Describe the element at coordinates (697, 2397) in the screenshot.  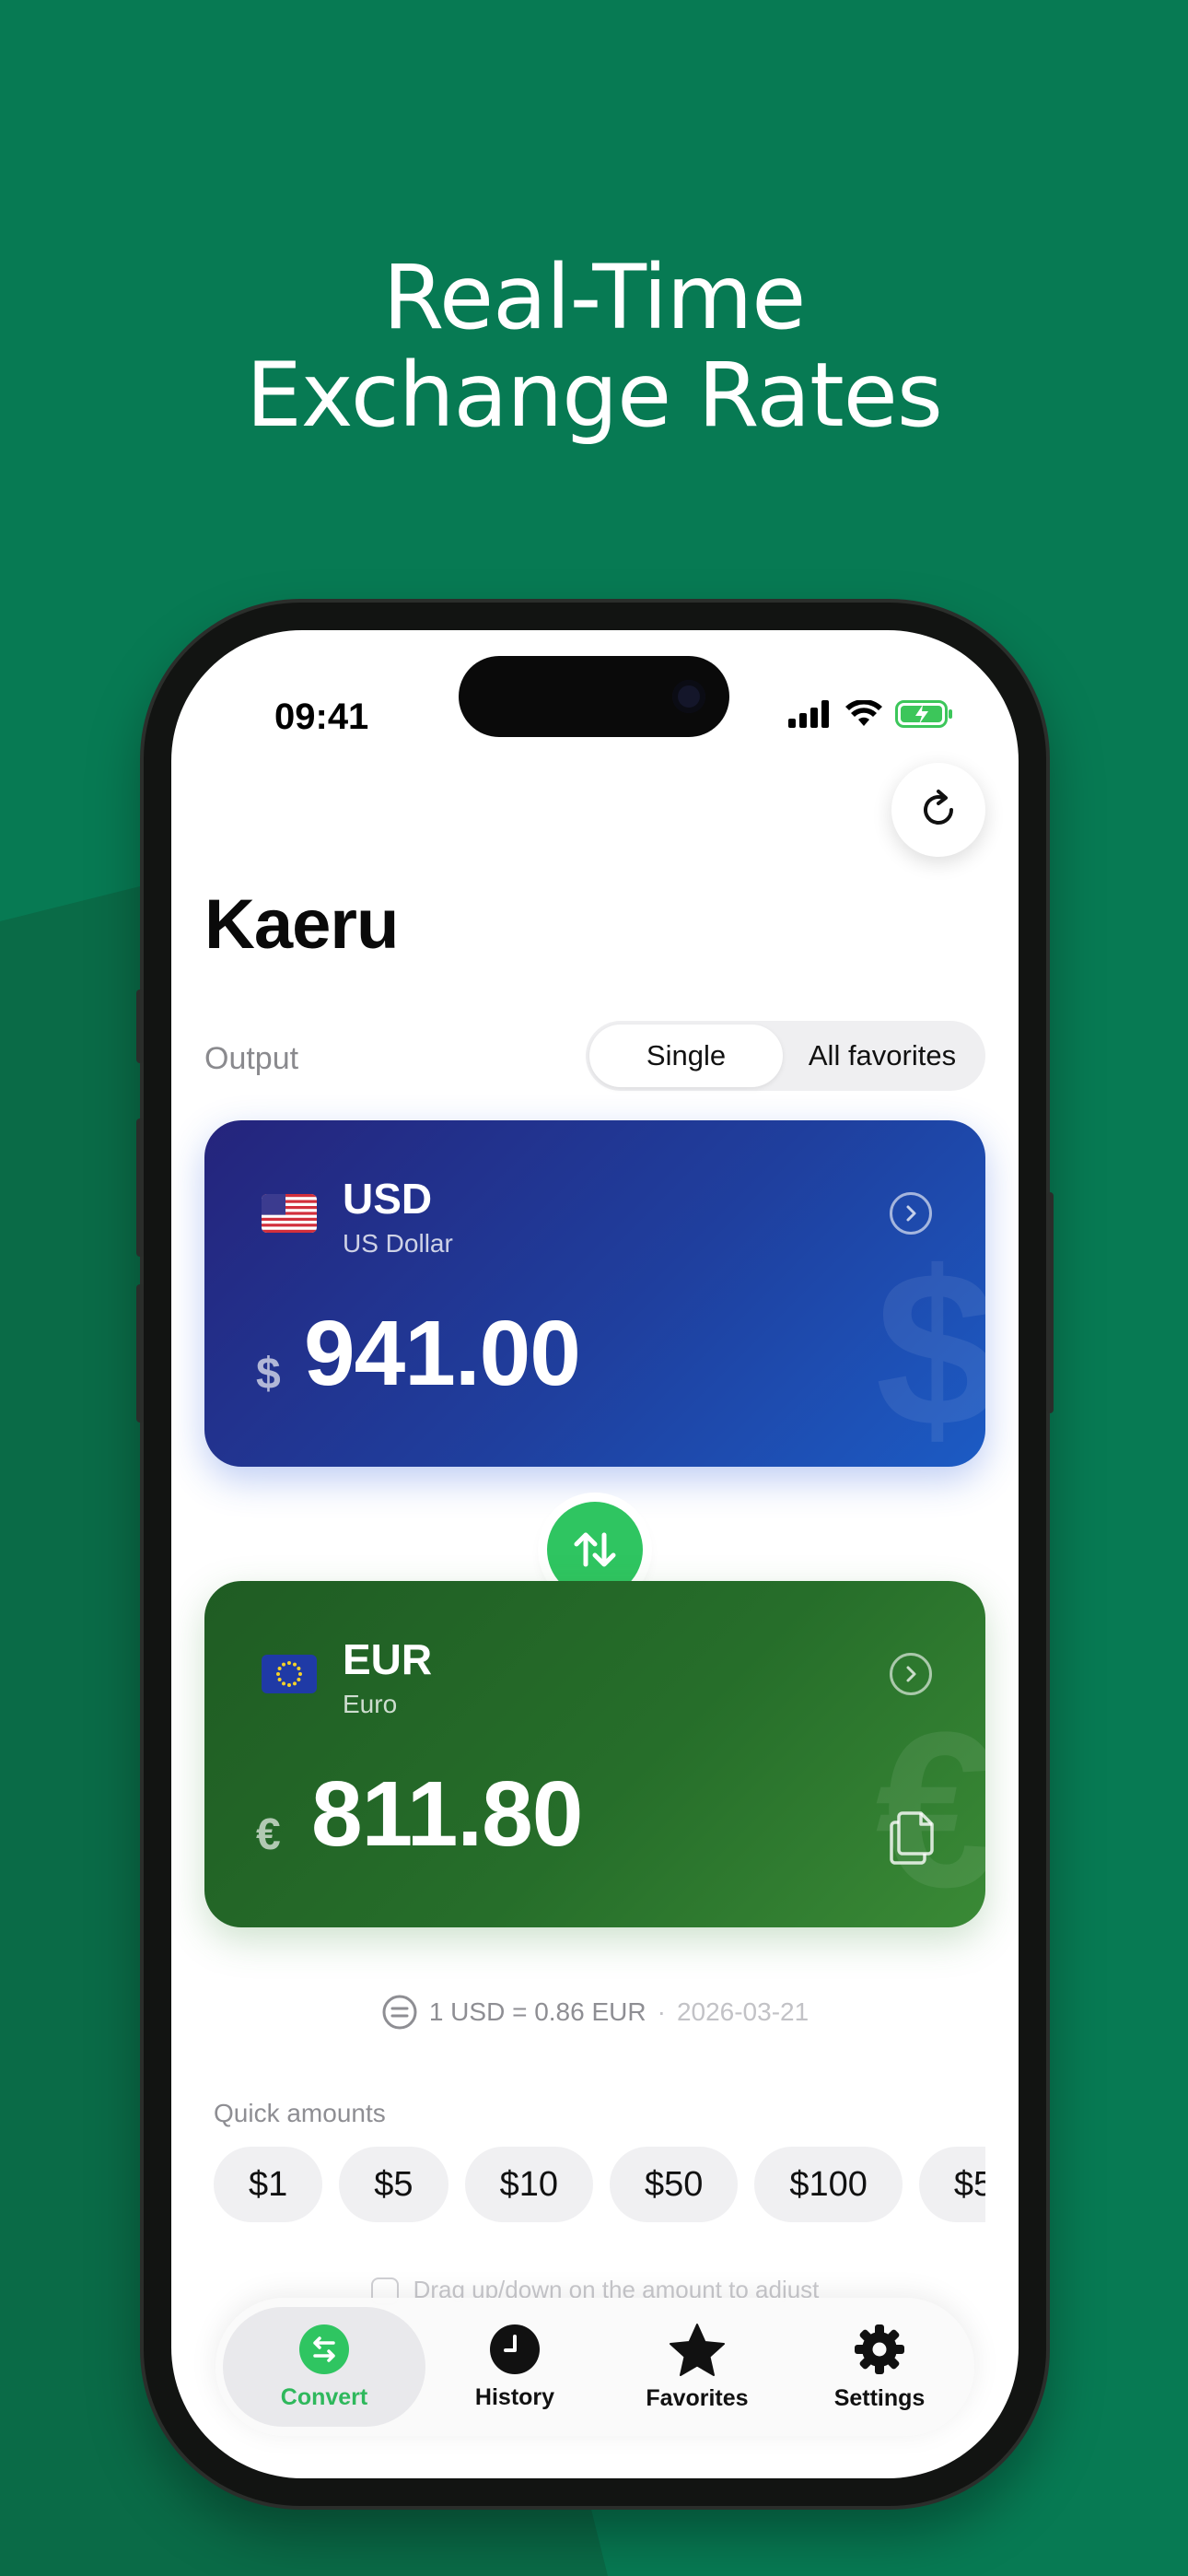
I see `tab-favorites-label: Favorites` at that location.